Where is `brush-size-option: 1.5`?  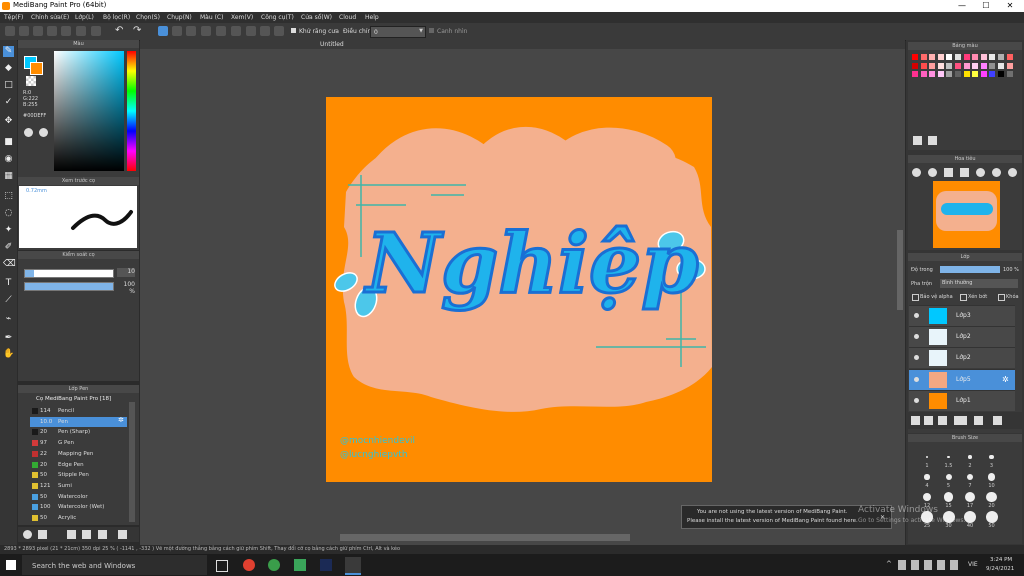 brush-size-option: 1.5 is located at coordinates (949, 460).